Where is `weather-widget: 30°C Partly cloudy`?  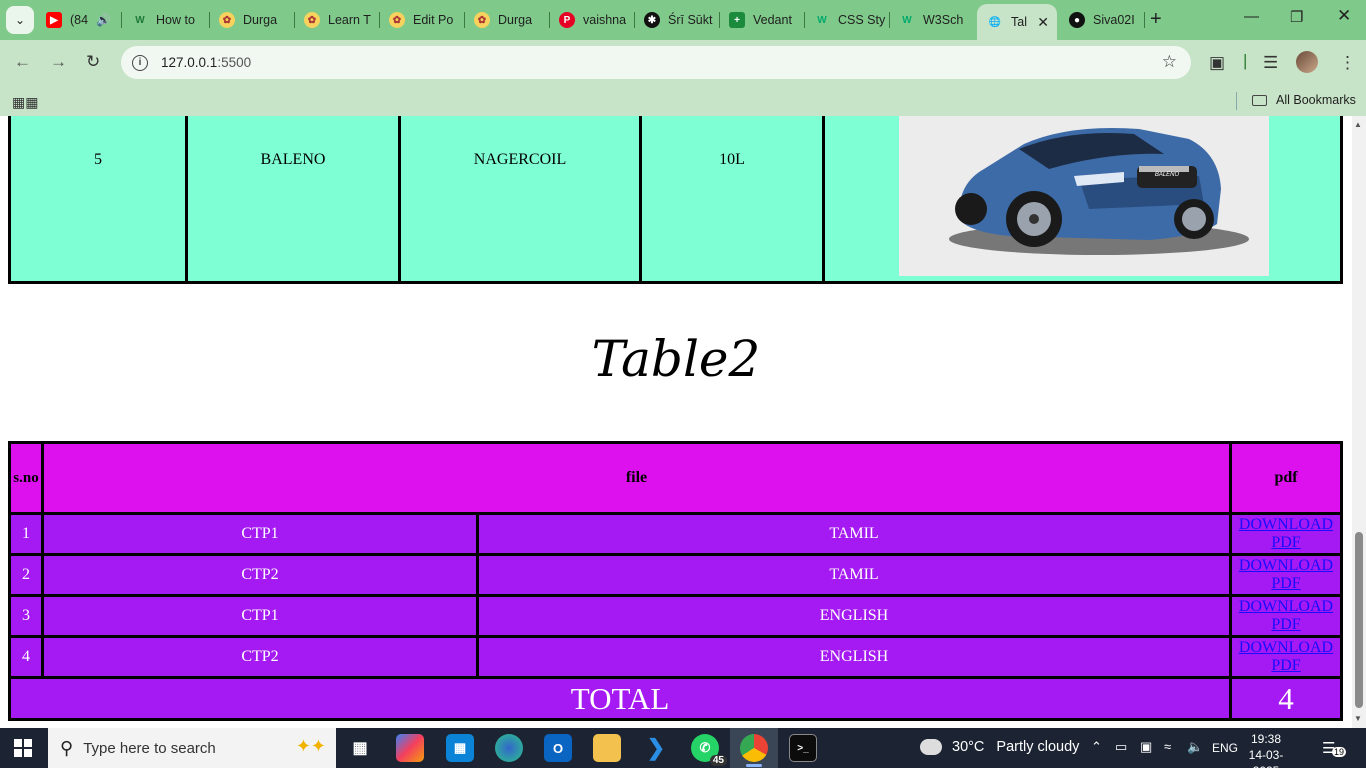
weather-widget: 30°C Partly cloudy is located at coordinates (999, 747).